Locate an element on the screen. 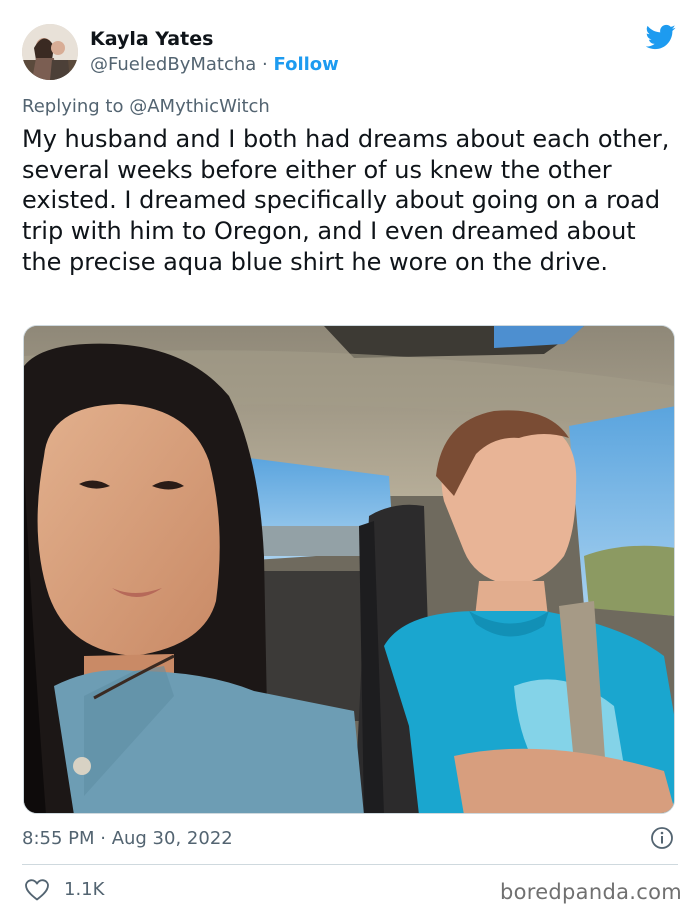  tweet-timestamp: 8:55 PM · Aug 30, 2022 is located at coordinates (127, 838).